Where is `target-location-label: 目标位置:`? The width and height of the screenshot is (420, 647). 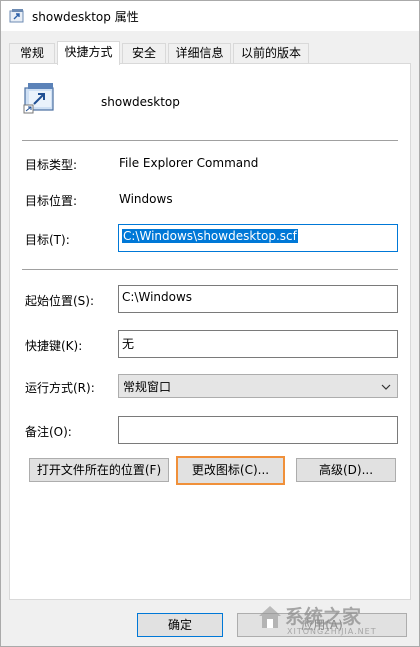
target-location-label: 目标位置: is located at coordinates (51, 201).